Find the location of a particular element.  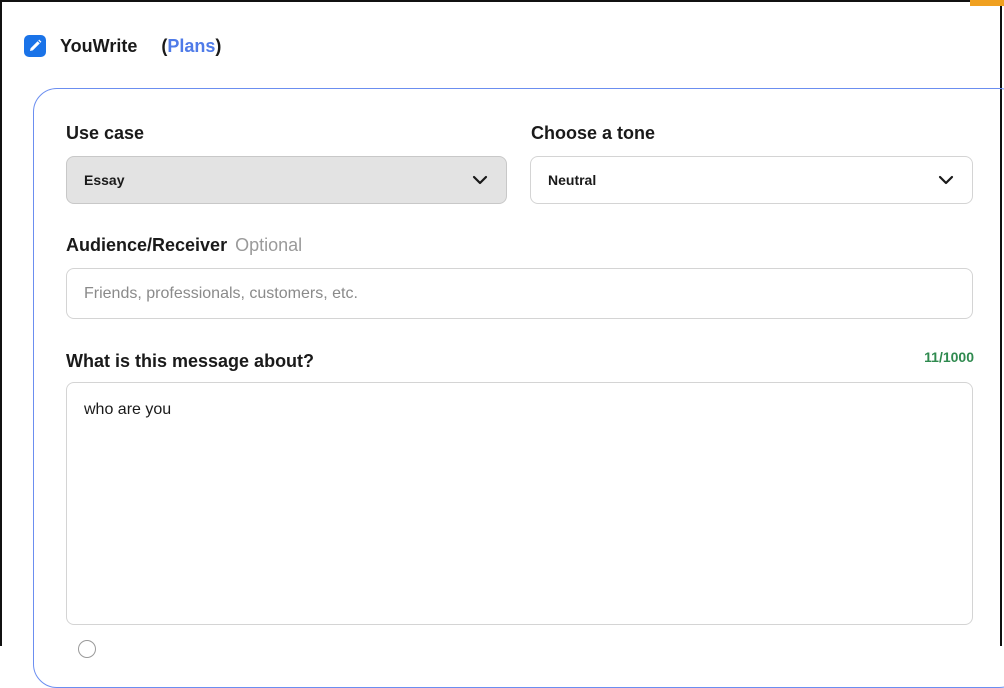

plans-link: Plans is located at coordinates (191, 46).